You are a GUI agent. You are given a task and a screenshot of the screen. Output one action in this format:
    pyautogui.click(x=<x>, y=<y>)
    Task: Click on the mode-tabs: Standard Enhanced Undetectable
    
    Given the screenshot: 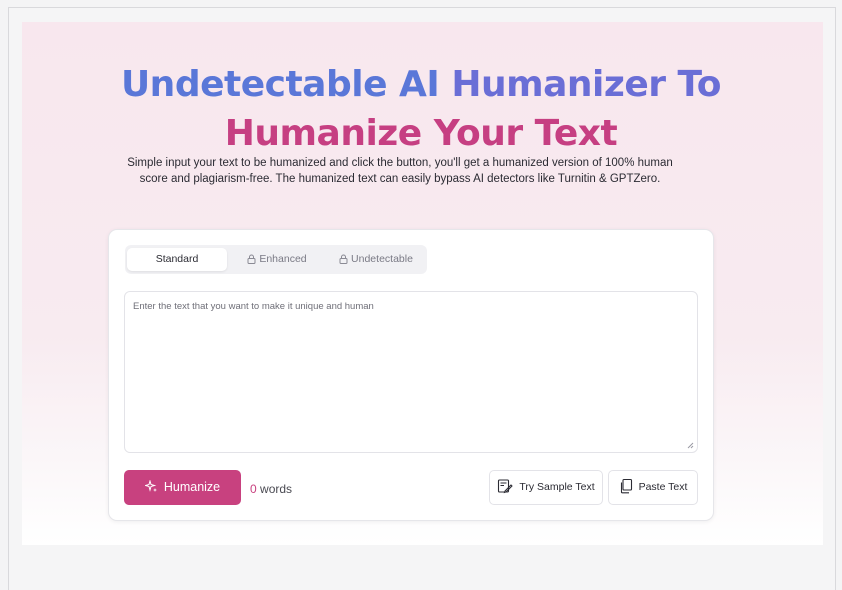 What is the action you would take?
    pyautogui.click(x=276, y=259)
    